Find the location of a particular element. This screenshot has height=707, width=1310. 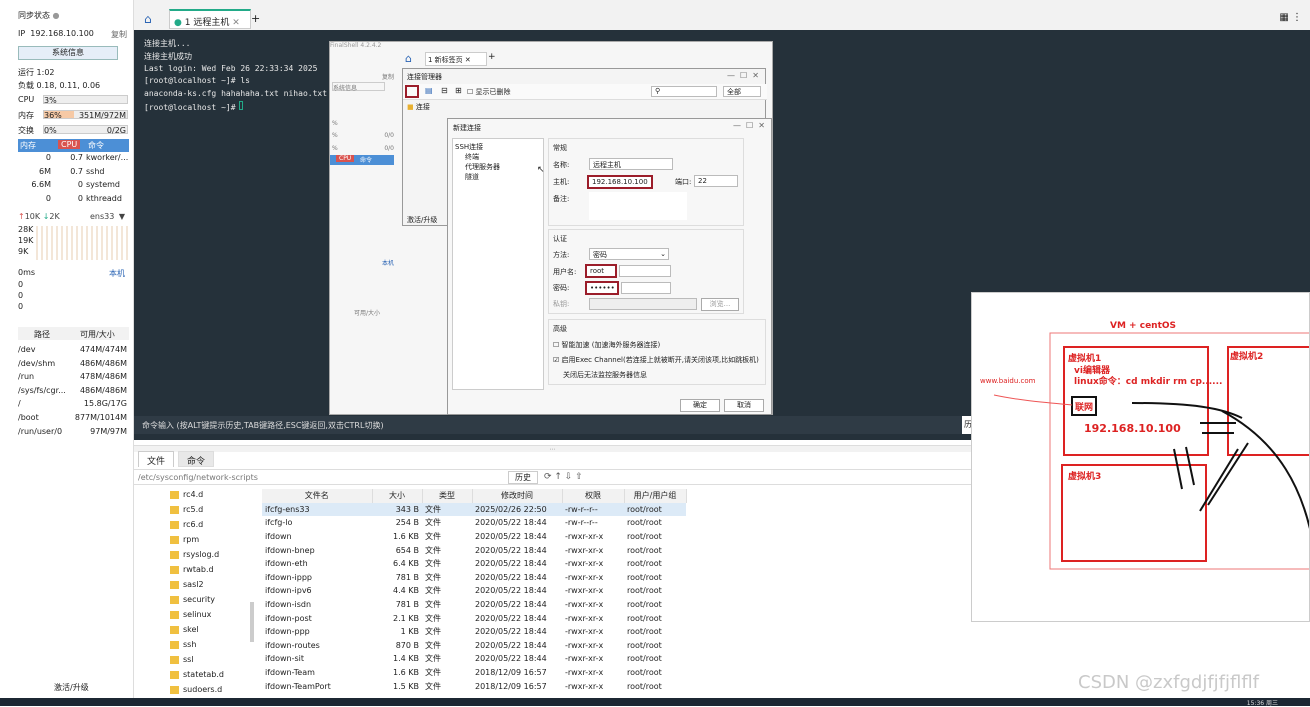

search-input: ⚲ is located at coordinates (684, 91).